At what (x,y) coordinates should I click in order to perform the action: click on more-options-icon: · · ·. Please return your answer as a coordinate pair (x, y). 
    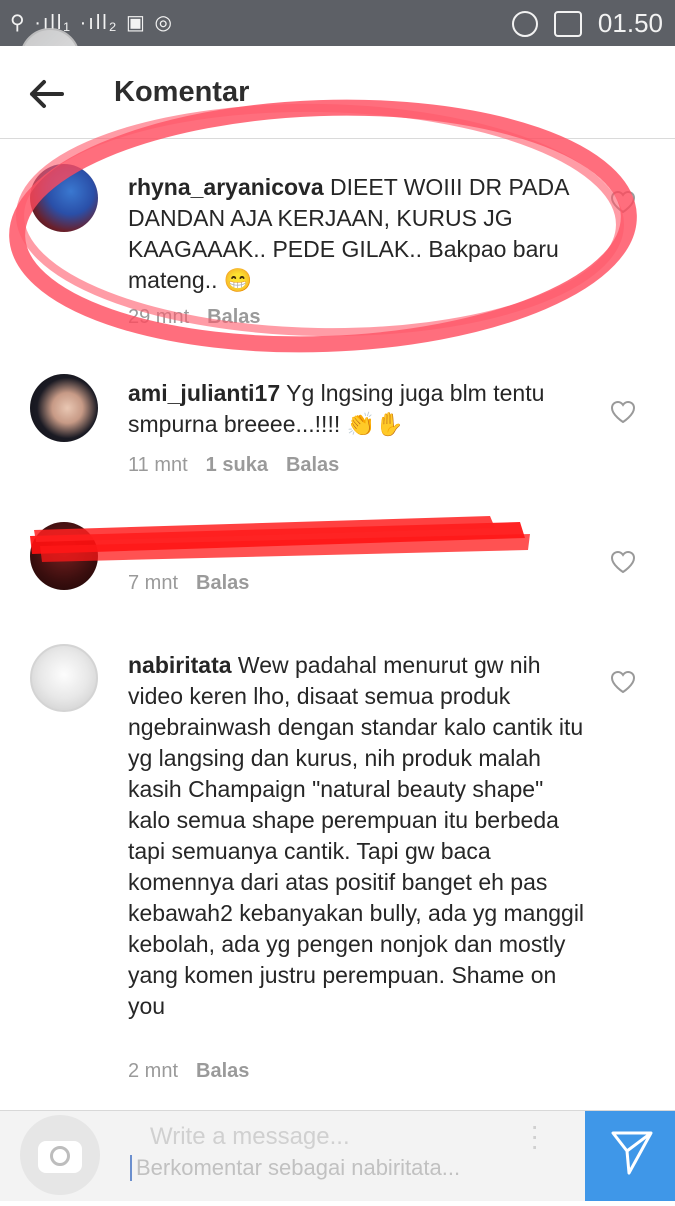
    Looking at the image, I should click on (534, 1136).